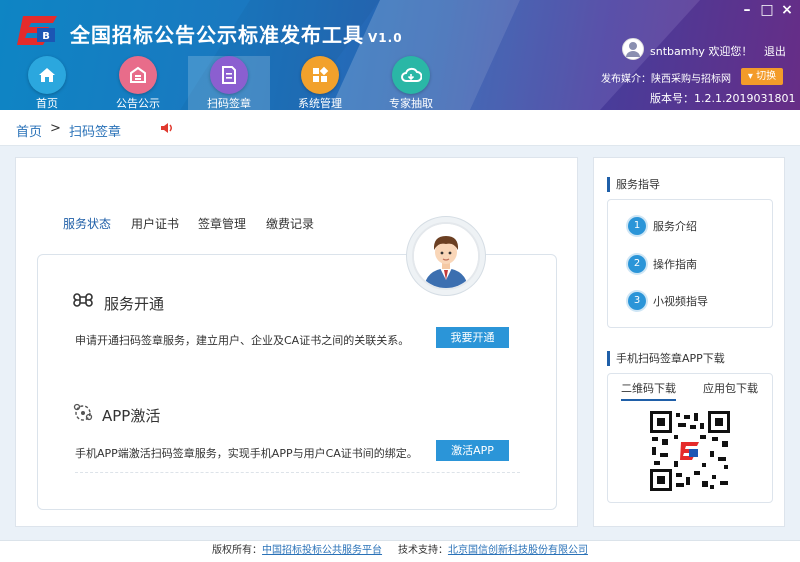 This screenshot has width=800, height=562. What do you see at coordinates (242, 340) in the screenshot?
I see `service-open-desc: 申请开通扫码签章服务，建立用户、企业及CA证书之间的关联关系。` at bounding box center [242, 340].